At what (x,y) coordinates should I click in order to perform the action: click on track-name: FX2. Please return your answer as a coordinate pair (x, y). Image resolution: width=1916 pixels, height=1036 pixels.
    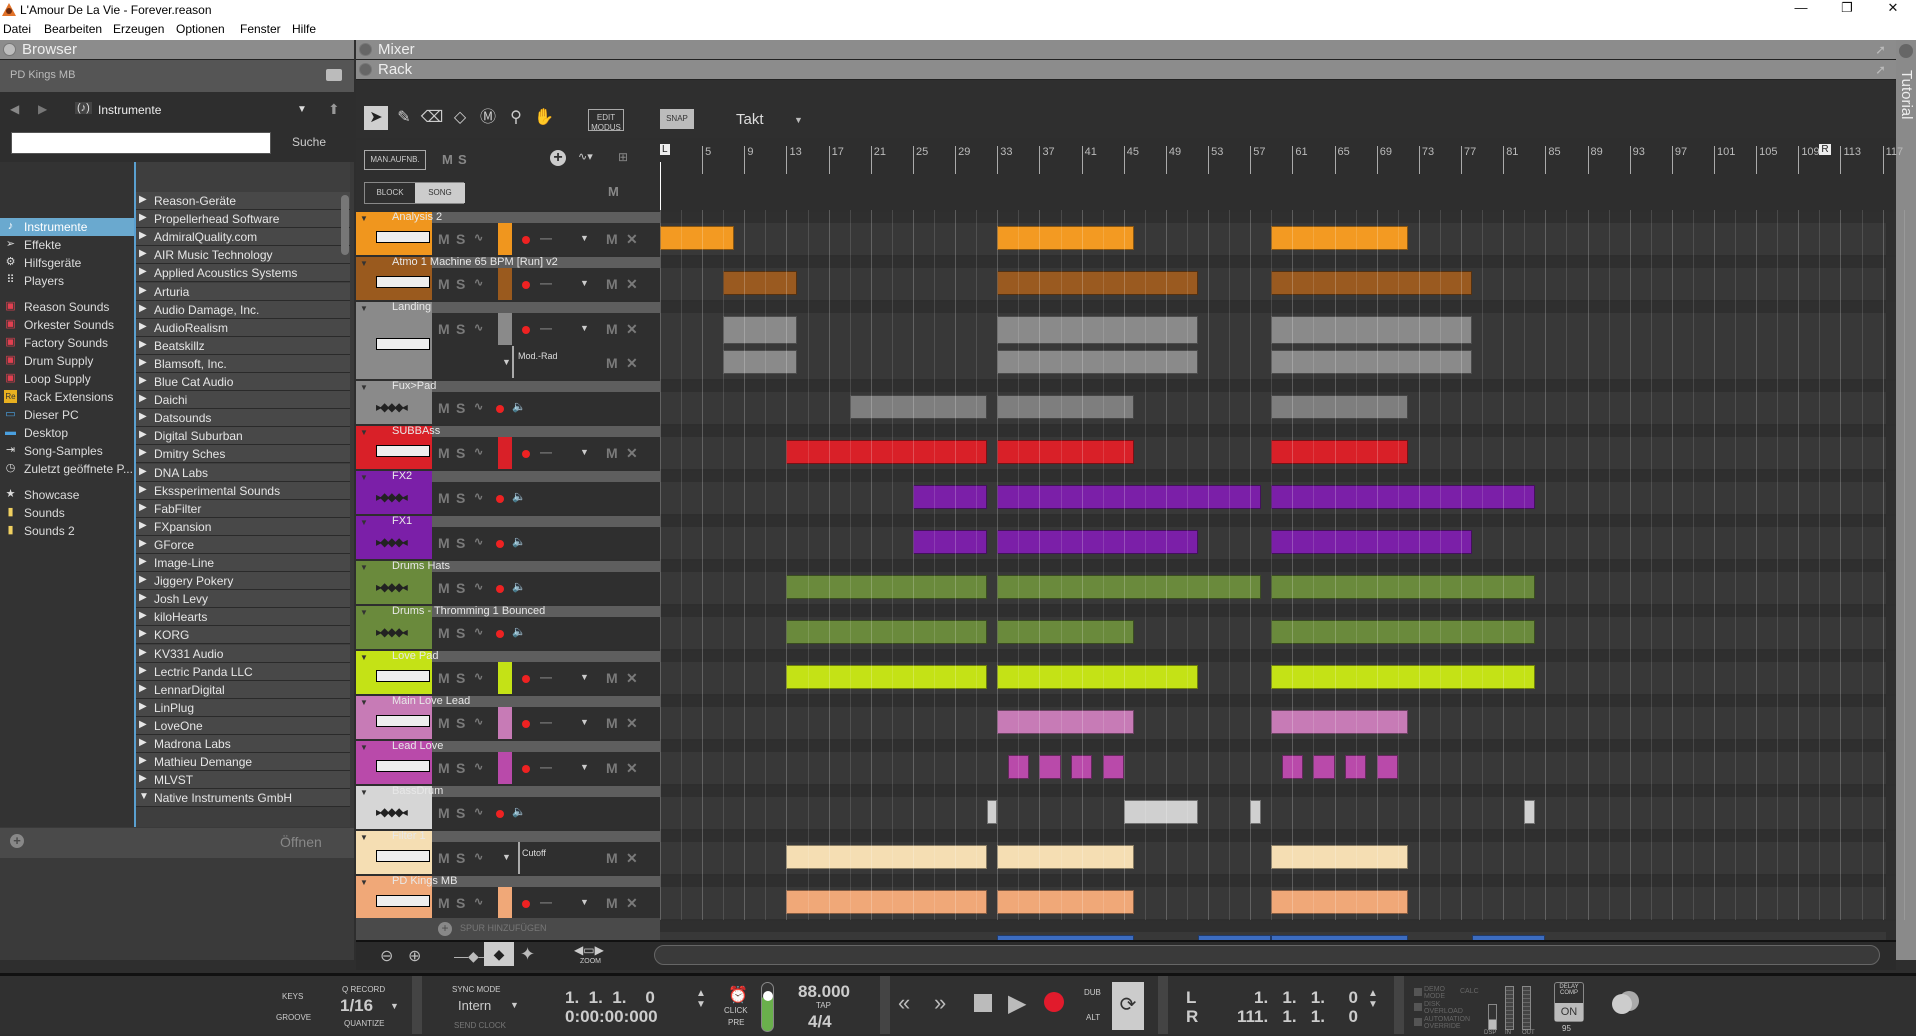
    Looking at the image, I should click on (402, 476).